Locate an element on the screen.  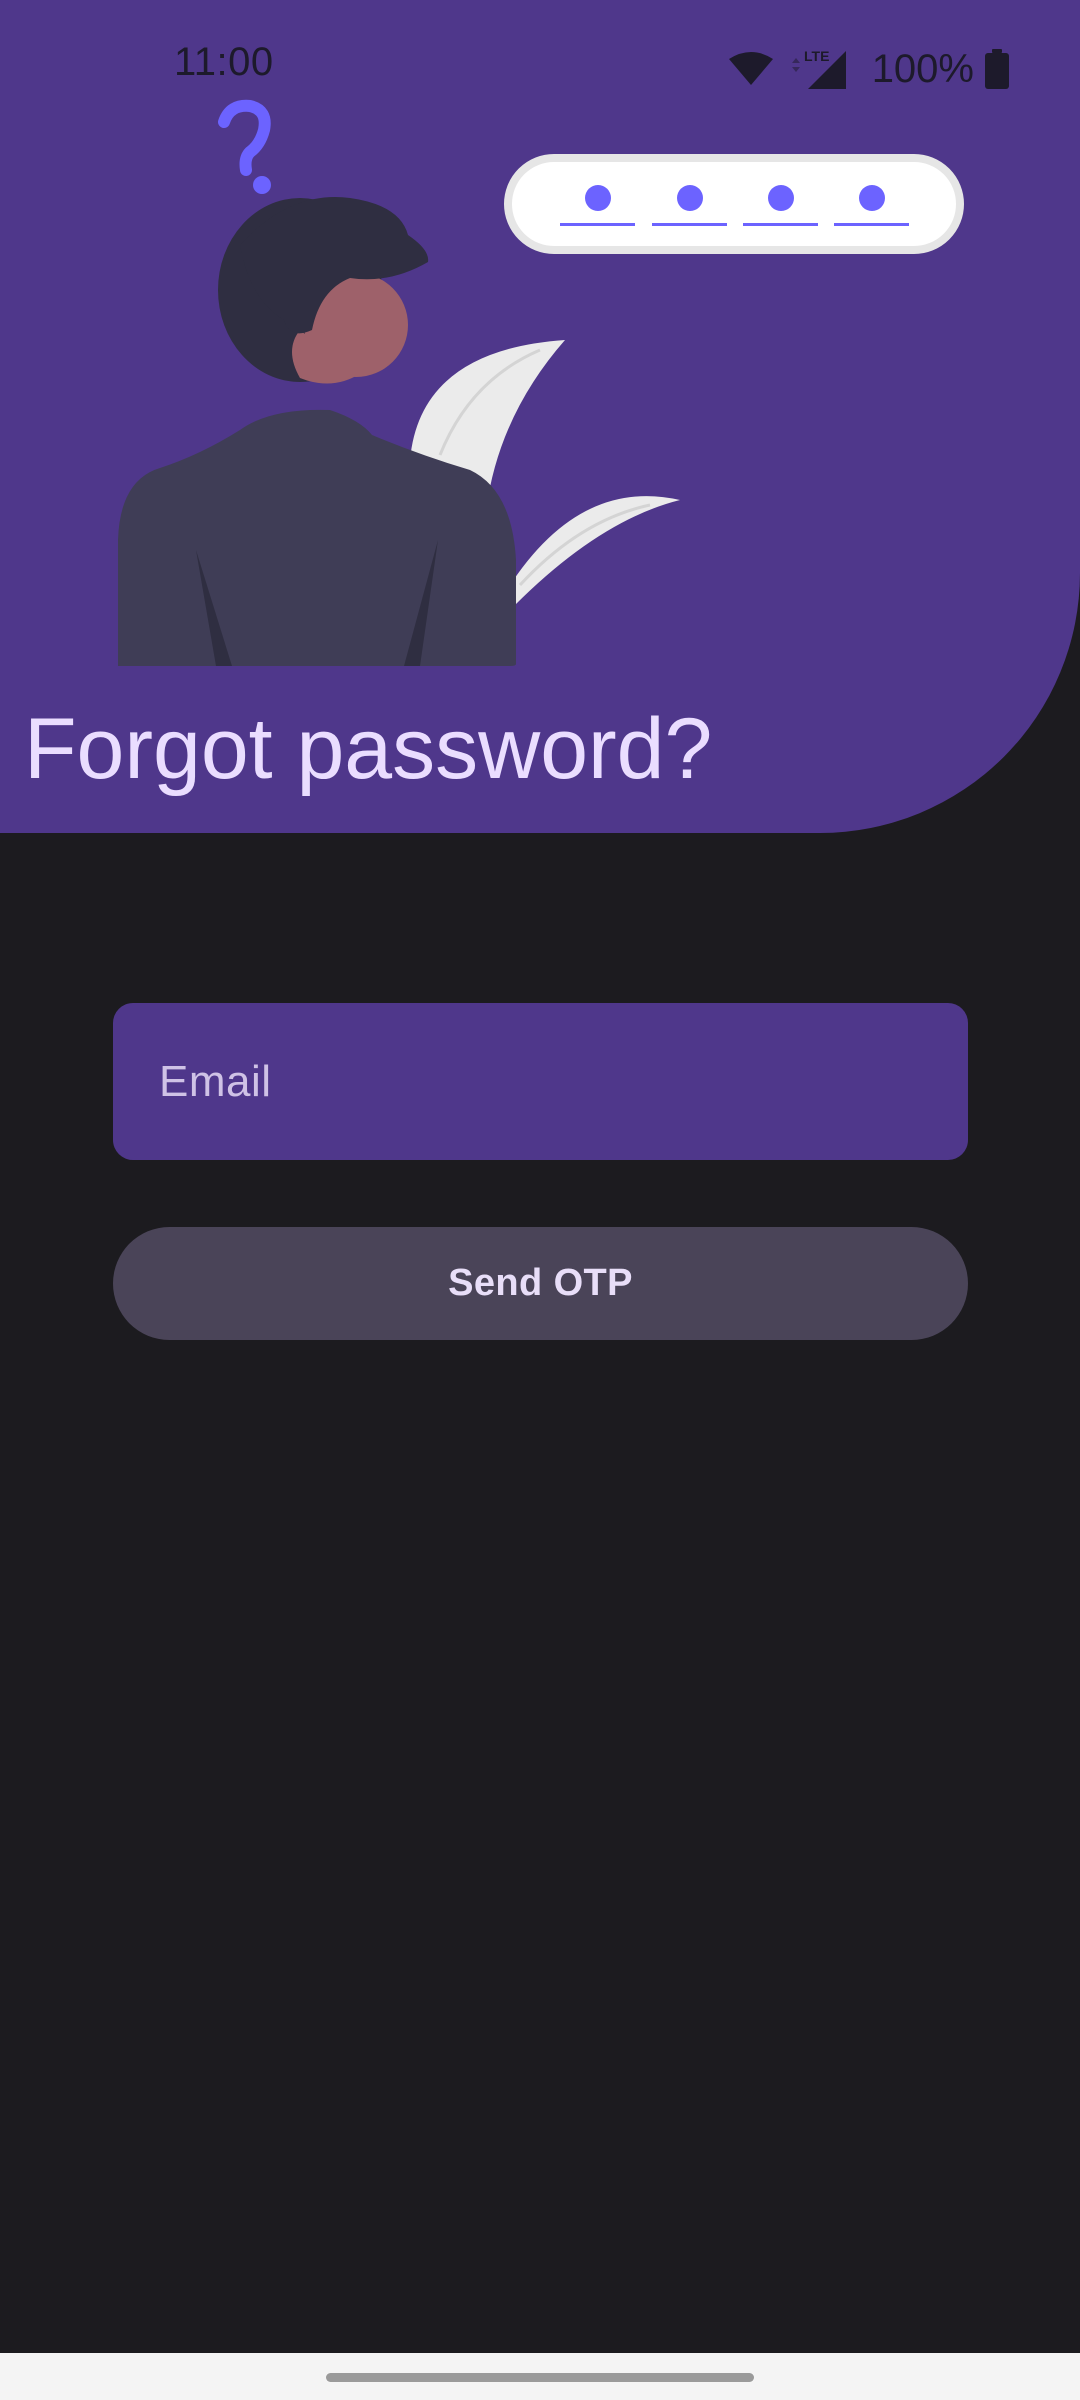
email-field: Email is located at coordinates (540, 1081).